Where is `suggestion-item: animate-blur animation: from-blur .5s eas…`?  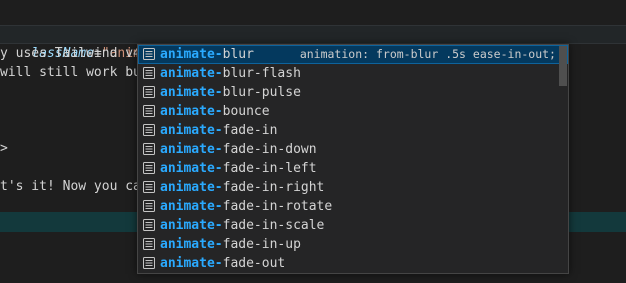
suggestion-item: animate-blur animation: from-blur .5s eas… is located at coordinates (353, 54).